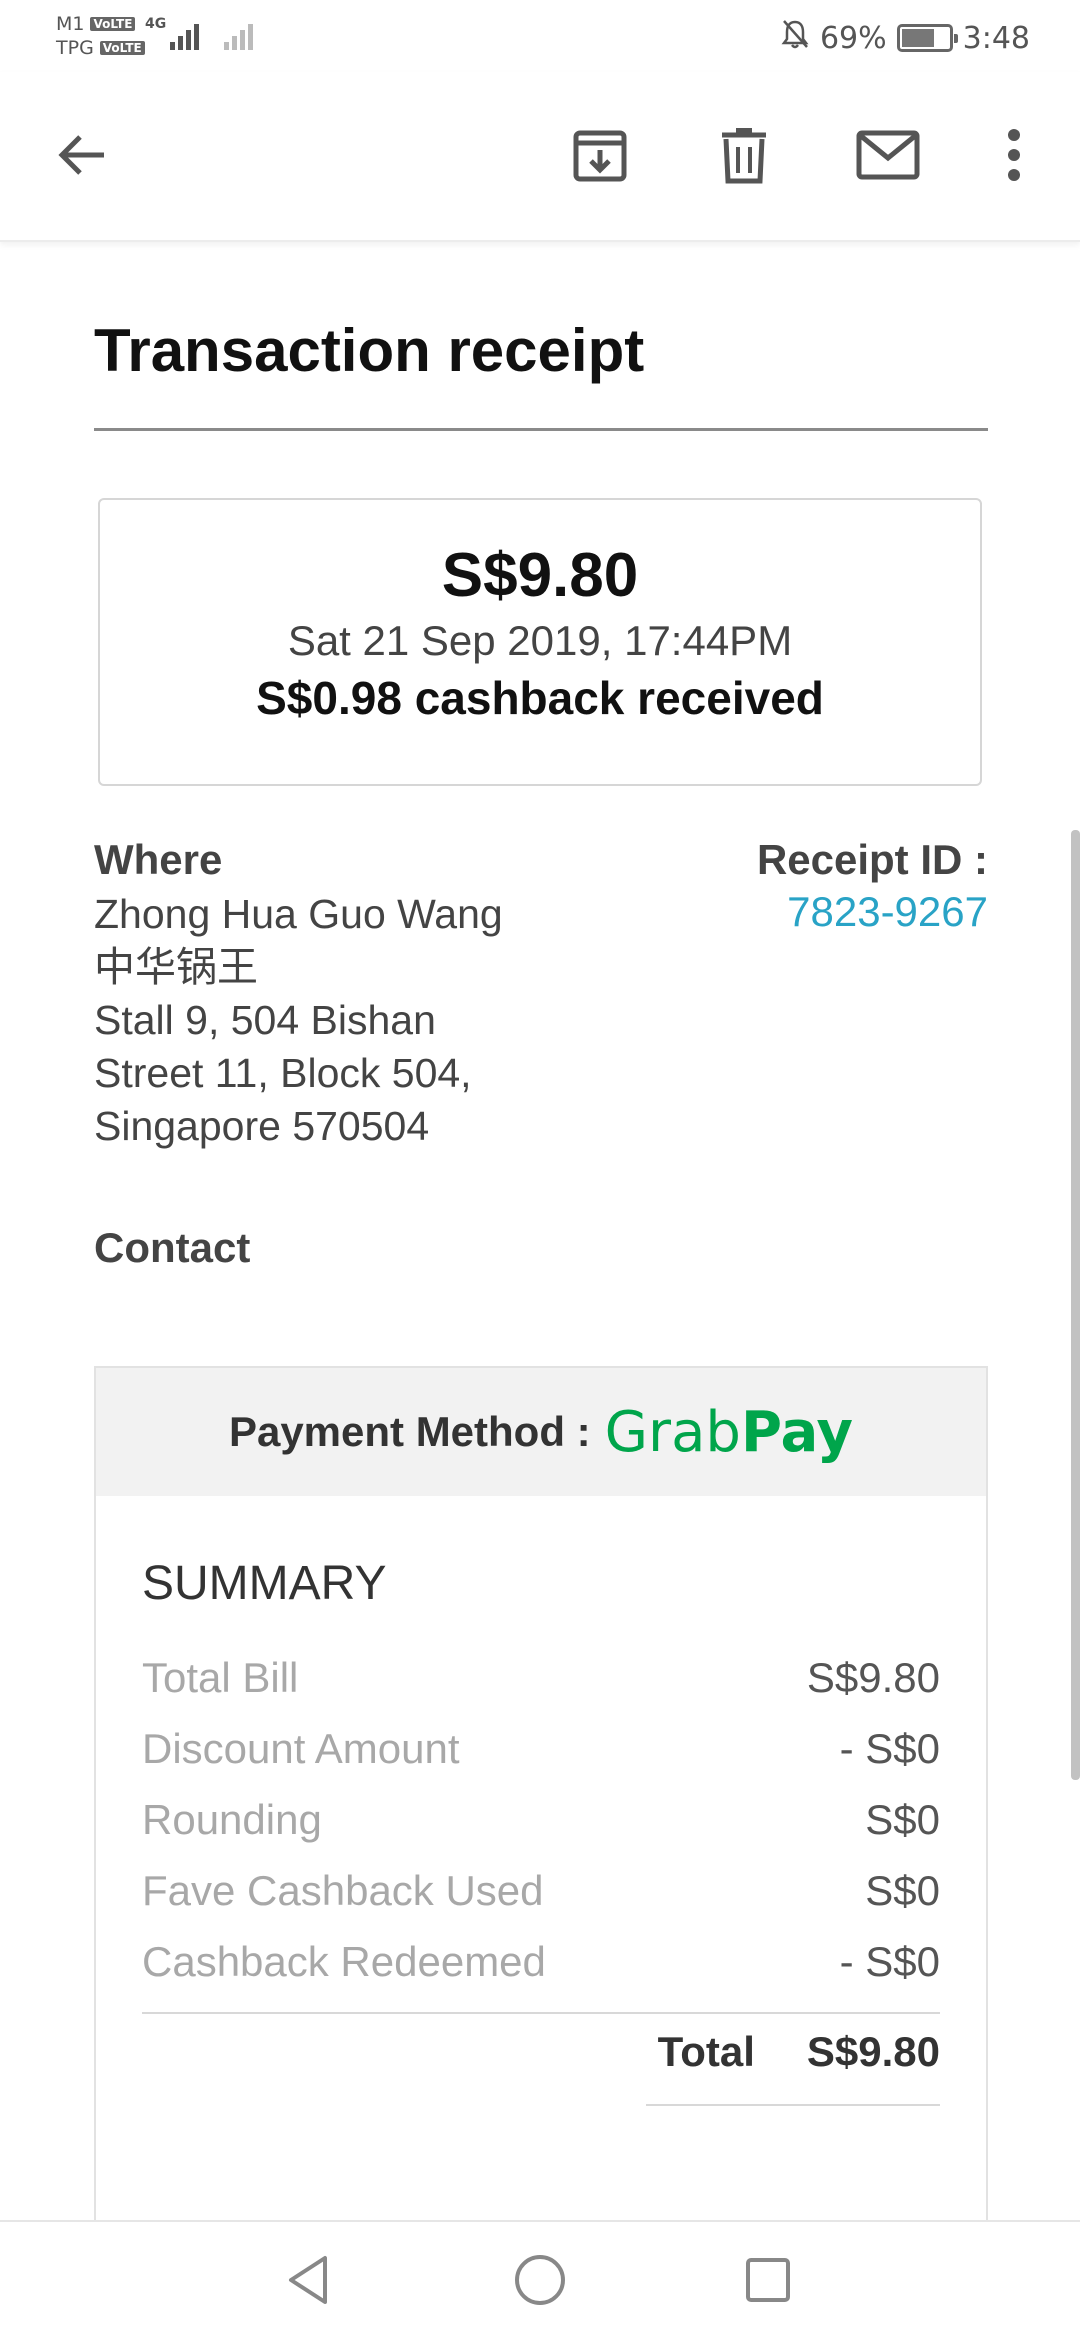  What do you see at coordinates (172, 1247) in the screenshot?
I see `contact-label: Contact` at bounding box center [172, 1247].